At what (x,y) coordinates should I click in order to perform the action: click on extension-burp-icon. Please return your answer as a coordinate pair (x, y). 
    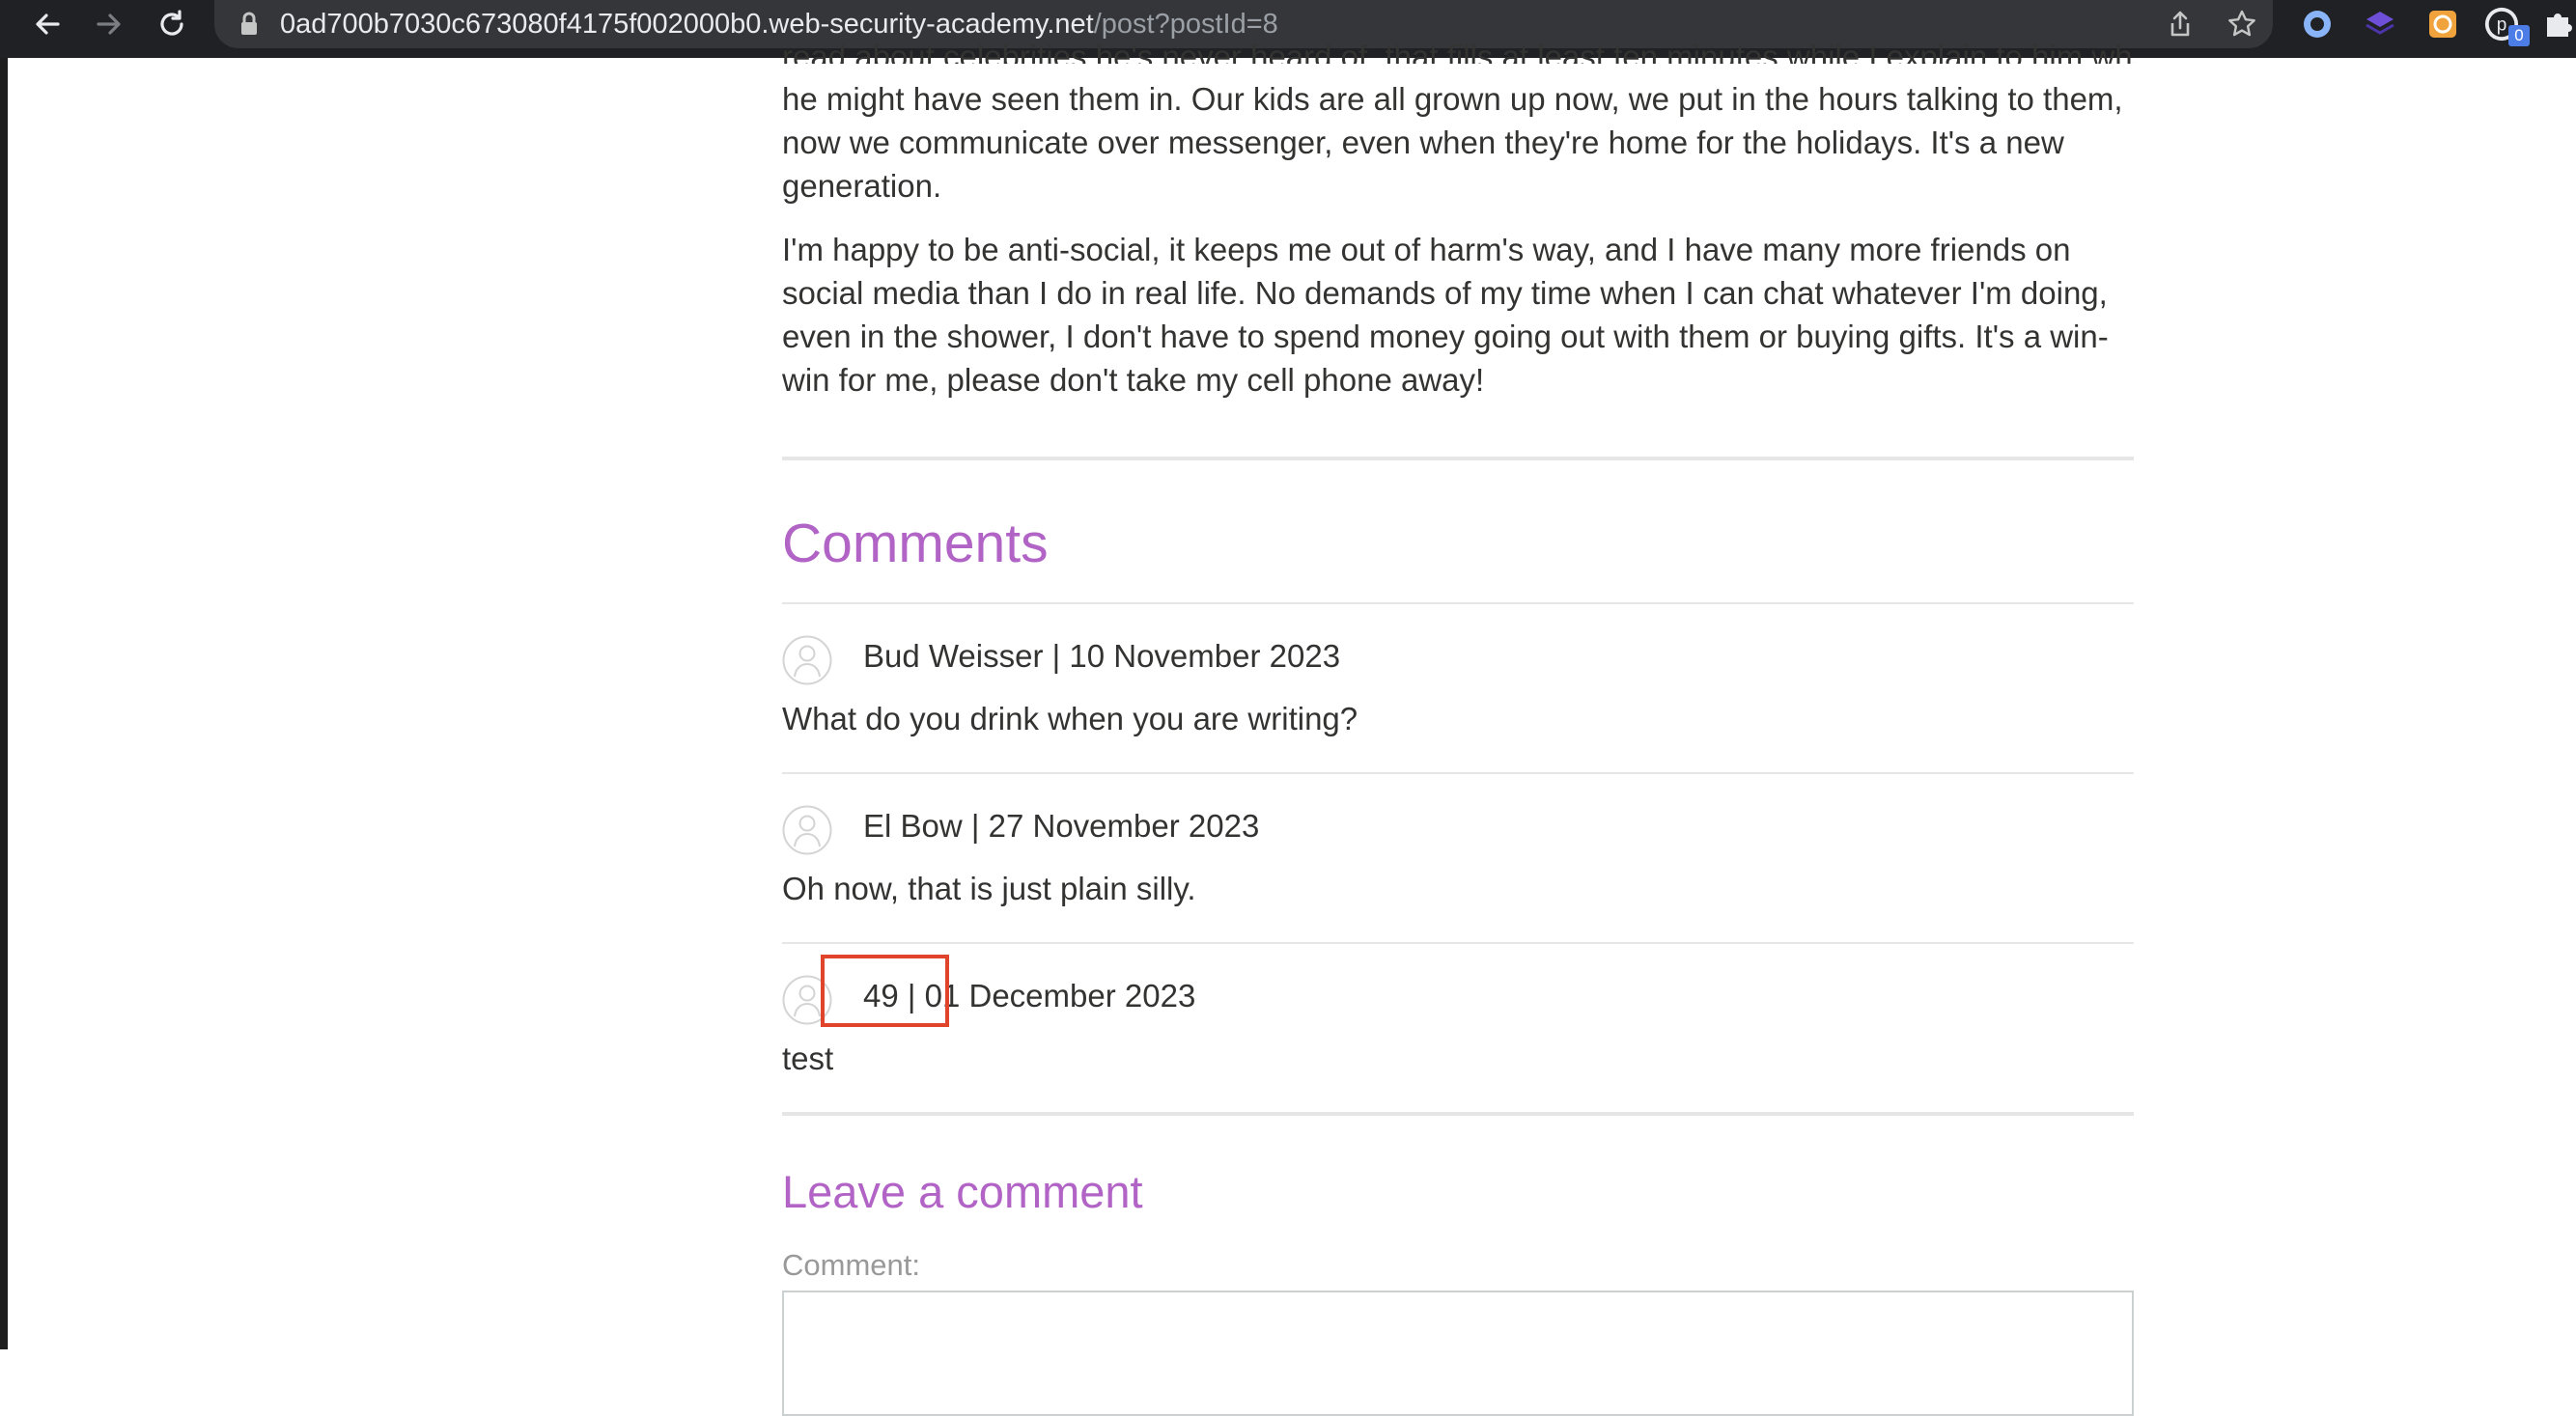
    Looking at the image, I should click on (2443, 24).